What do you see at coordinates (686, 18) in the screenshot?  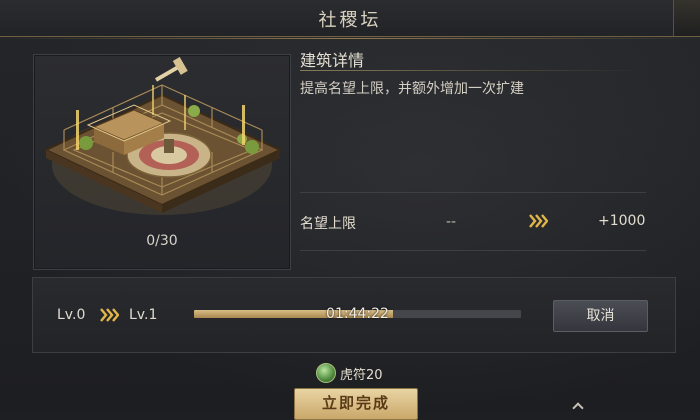 I see `corner-ornament` at bounding box center [686, 18].